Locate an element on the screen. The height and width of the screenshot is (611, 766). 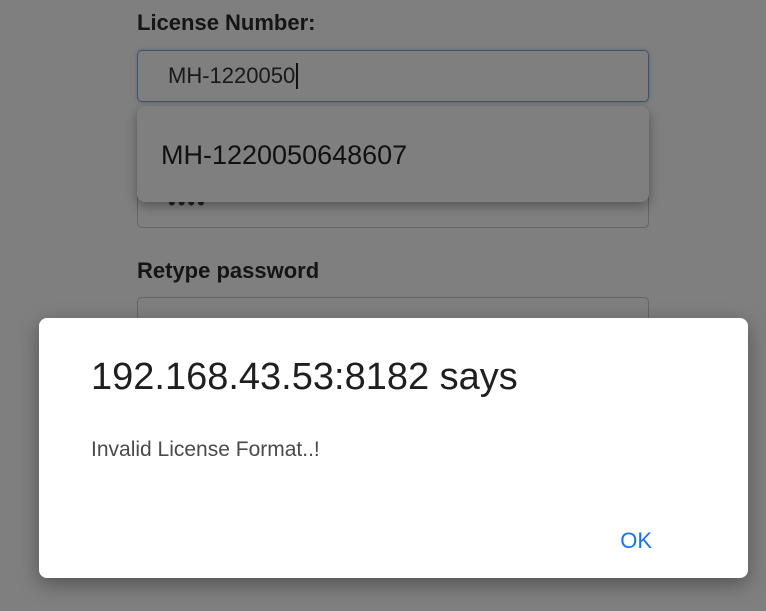
alert-title: 192.168.43.53:8182 says is located at coordinates (304, 377).